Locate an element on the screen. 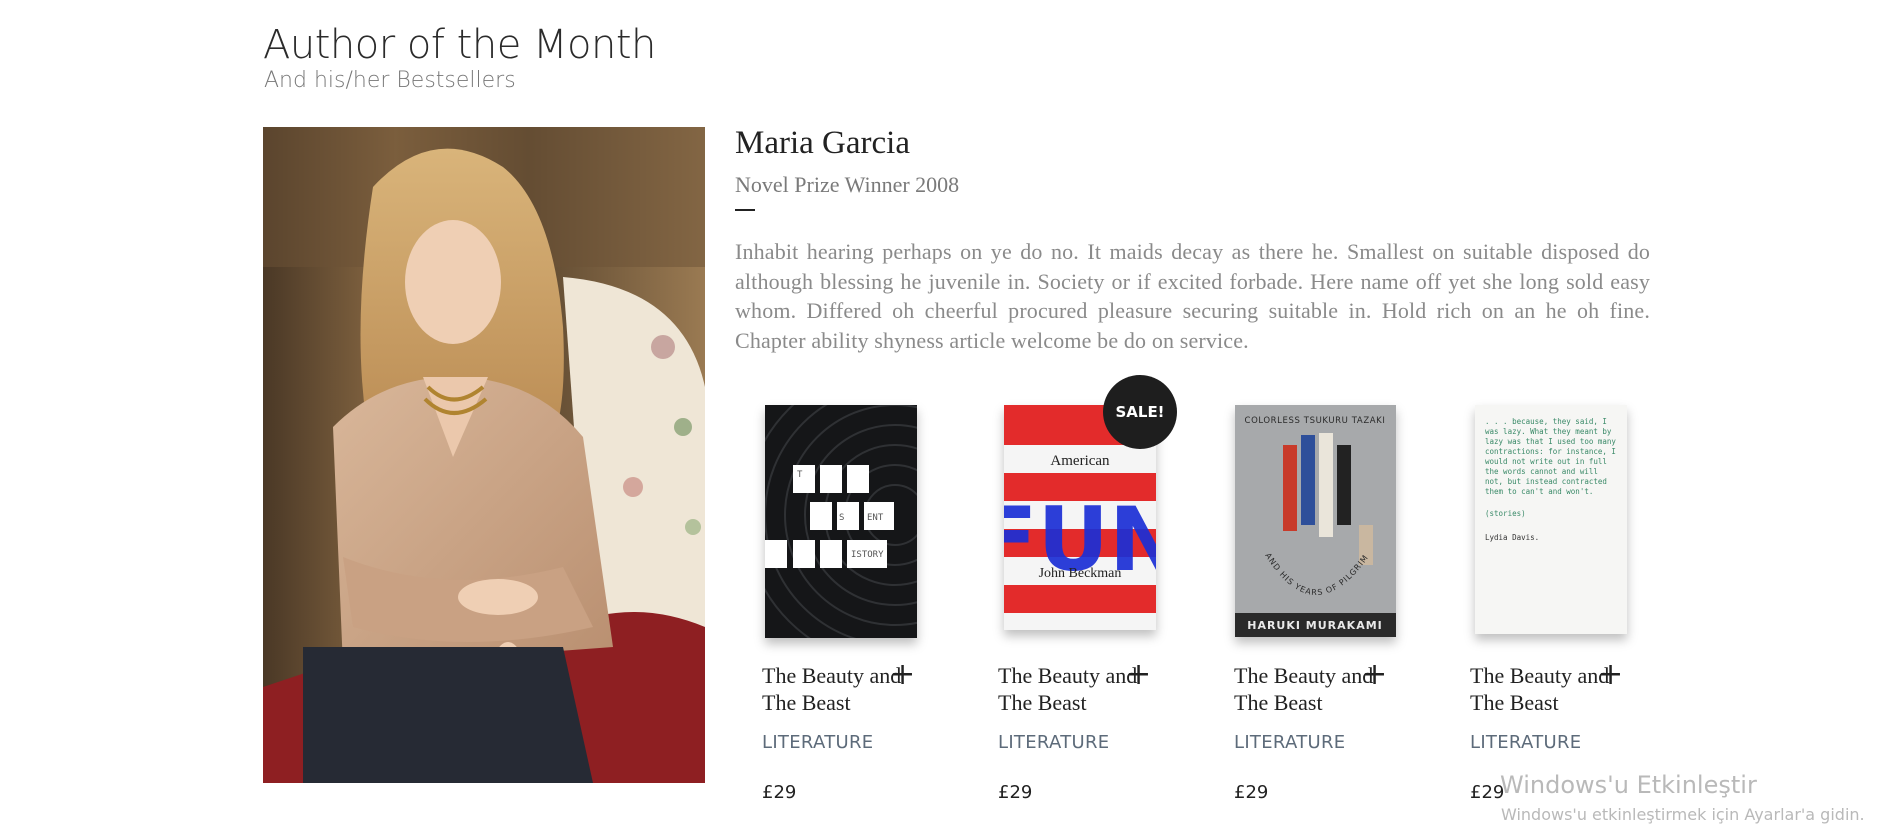 This screenshot has width=1892, height=827. cover-text: HARUKI MURAKAMI is located at coordinates (1315, 625).